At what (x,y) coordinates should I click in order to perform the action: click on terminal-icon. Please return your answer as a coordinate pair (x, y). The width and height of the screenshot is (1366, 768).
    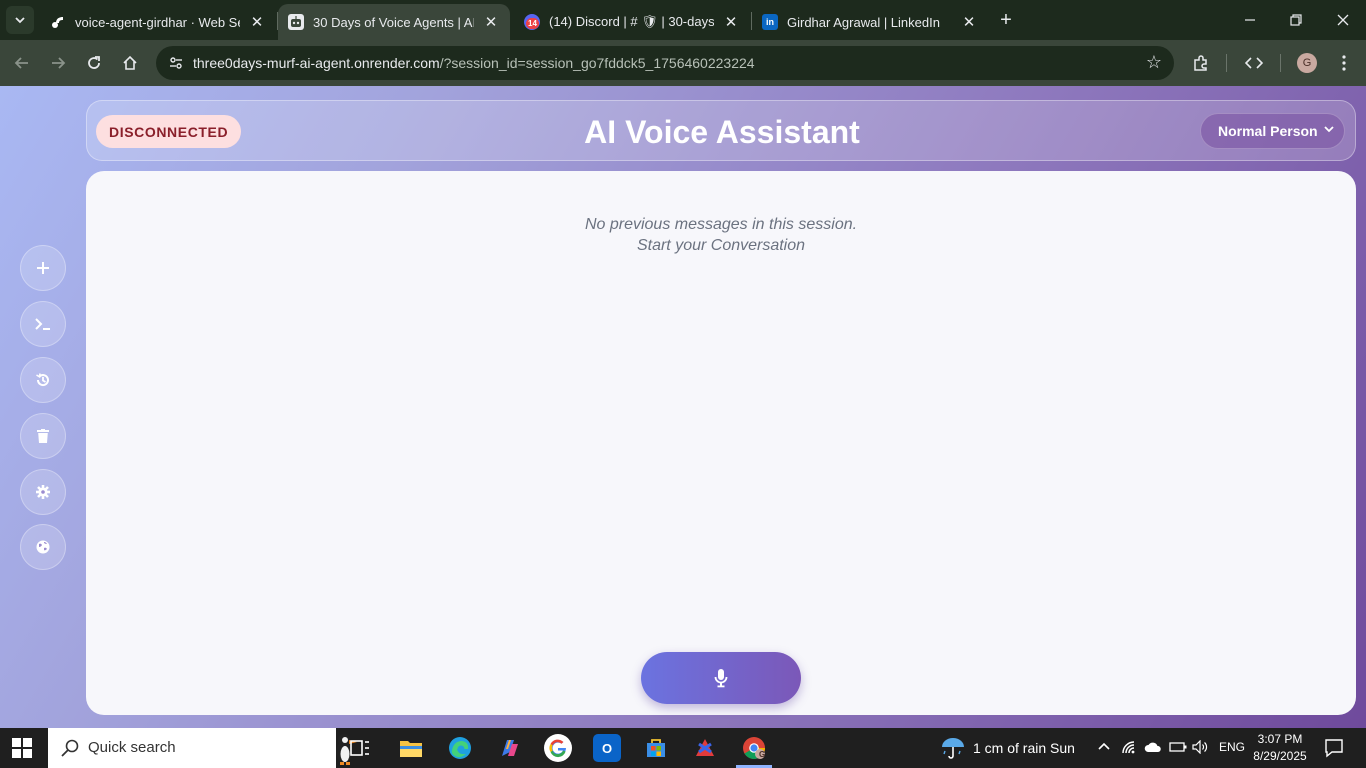
    Looking at the image, I should click on (42, 324).